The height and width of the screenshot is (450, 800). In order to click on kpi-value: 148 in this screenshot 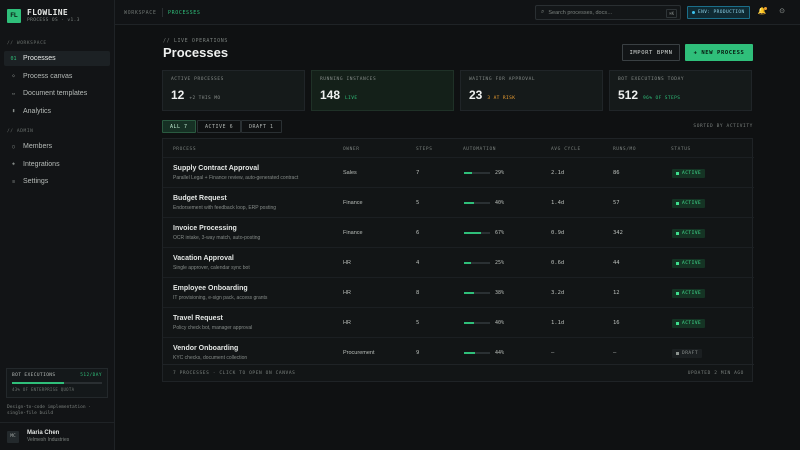, I will do `click(330, 95)`.